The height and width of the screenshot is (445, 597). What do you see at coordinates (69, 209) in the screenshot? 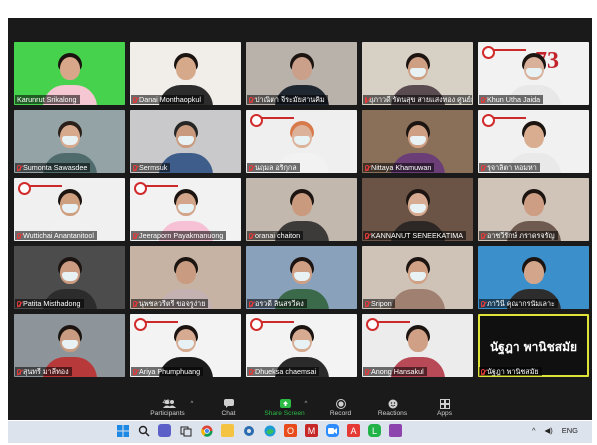
I see `participant-video-tile: Wuttichai Anantanitool` at bounding box center [69, 209].